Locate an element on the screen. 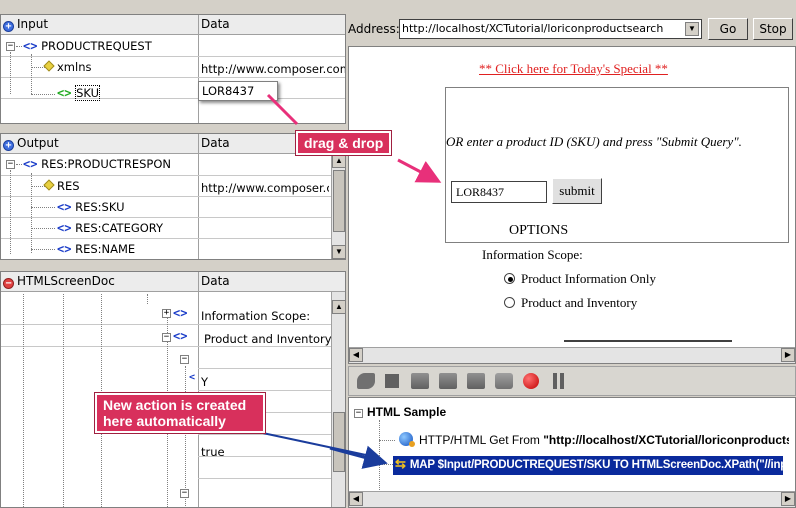 This screenshot has height=508, width=796. product-and-inventory-value: Product and Inventory is located at coordinates (268, 339).